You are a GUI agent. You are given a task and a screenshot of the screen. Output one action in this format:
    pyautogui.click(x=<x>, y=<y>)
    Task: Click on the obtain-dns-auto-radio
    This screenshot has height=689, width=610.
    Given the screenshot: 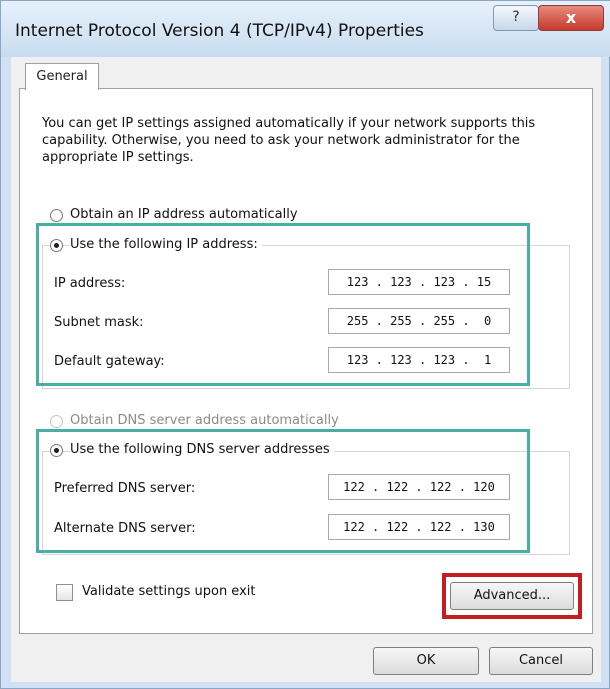 What is the action you would take?
    pyautogui.click(x=56, y=421)
    